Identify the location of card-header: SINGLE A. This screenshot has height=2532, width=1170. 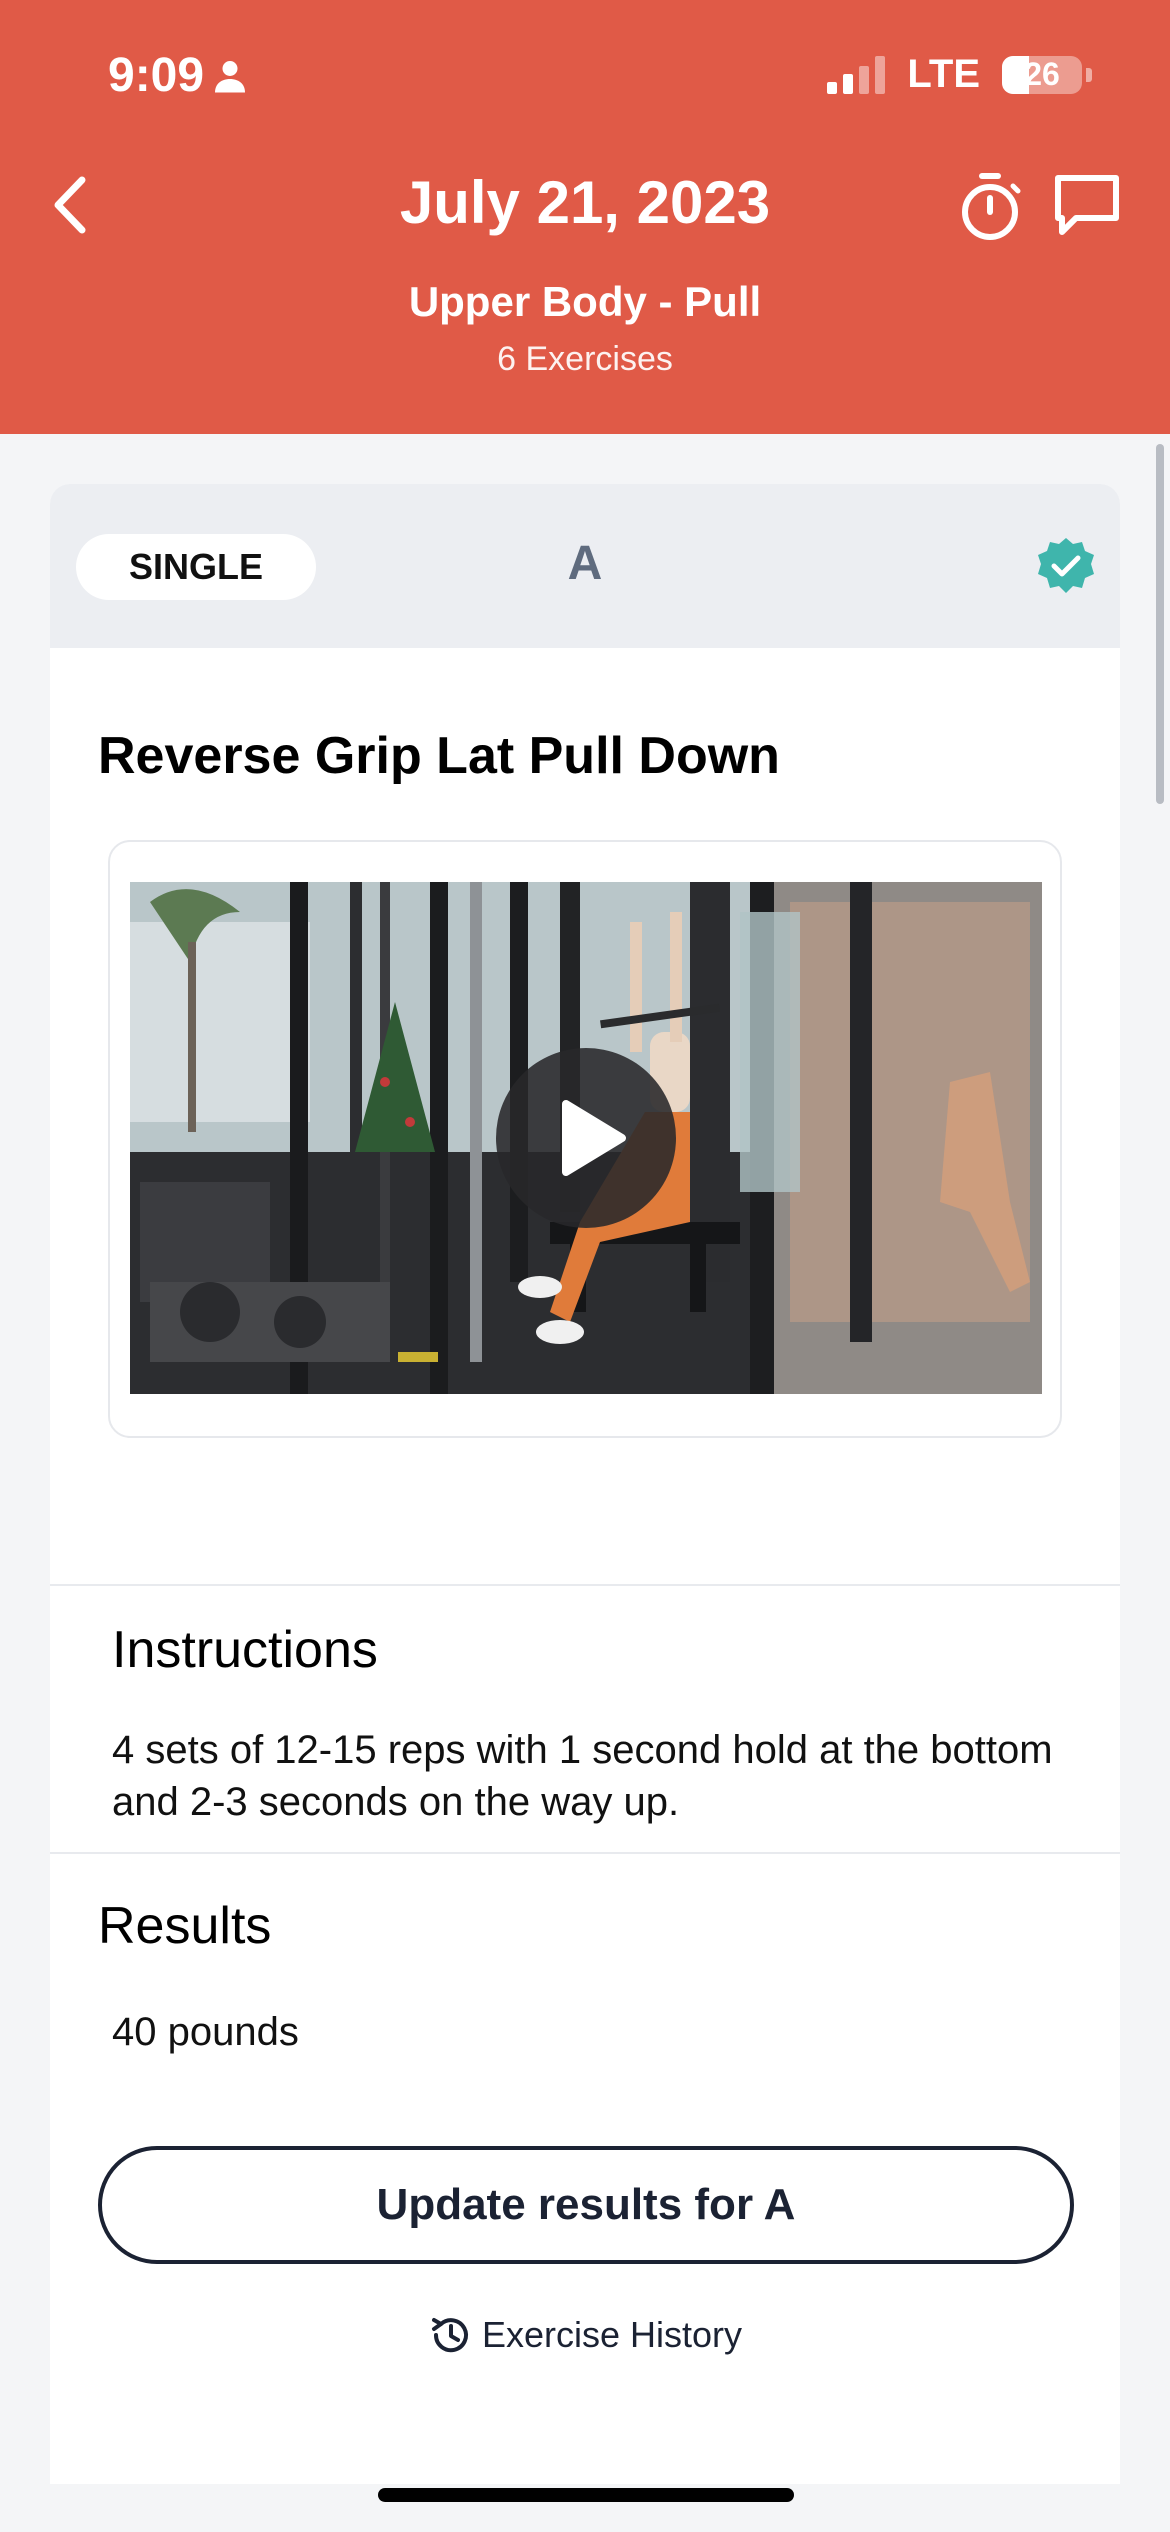
(585, 566).